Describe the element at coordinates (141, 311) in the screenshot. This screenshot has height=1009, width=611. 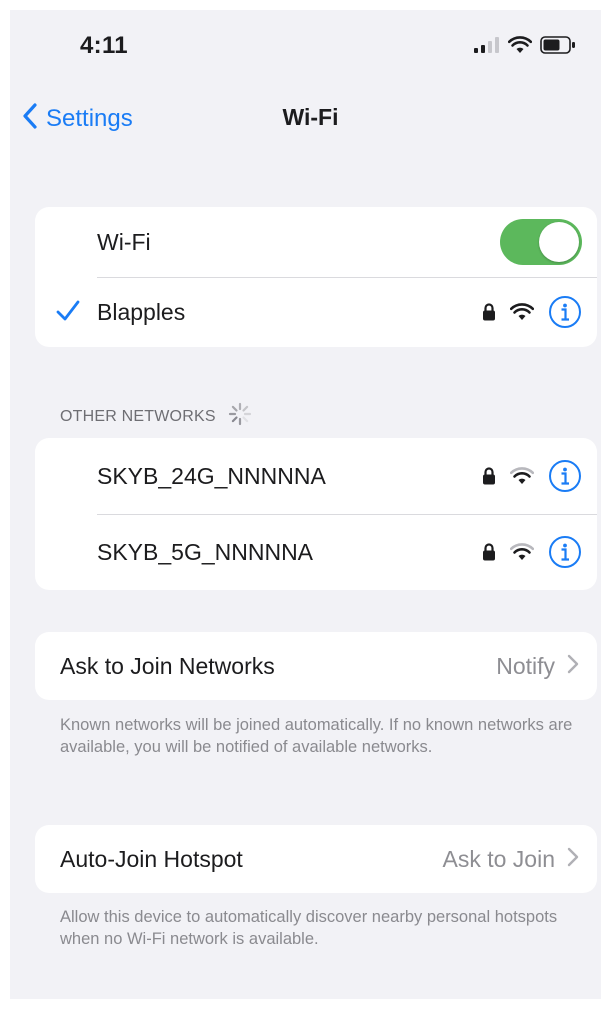
I see `connected-network-name: Blapples` at that location.